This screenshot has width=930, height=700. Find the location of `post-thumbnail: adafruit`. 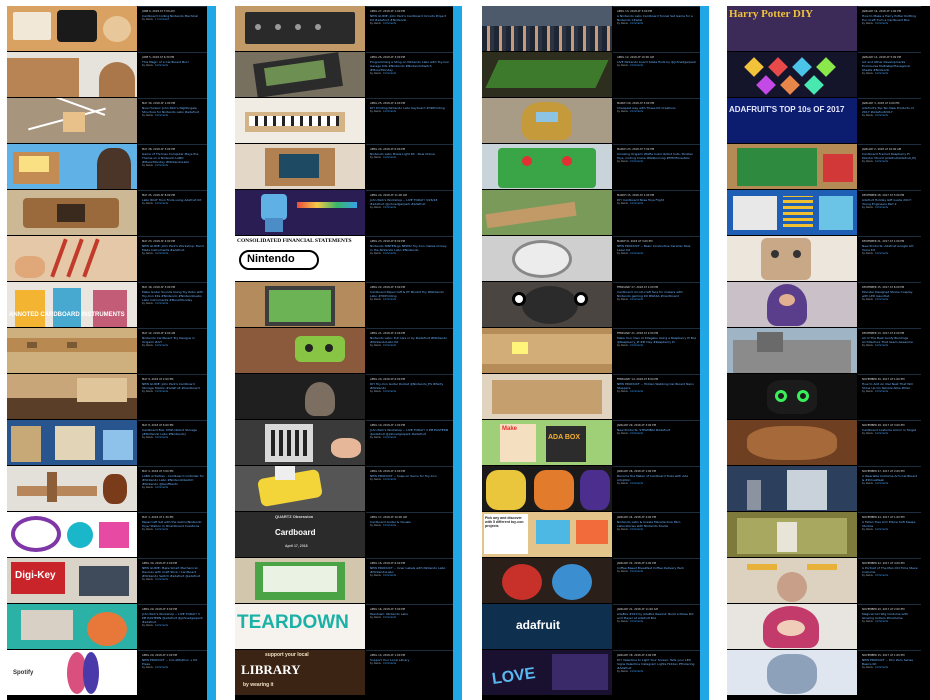

post-thumbnail: adafruit is located at coordinates (547, 626).